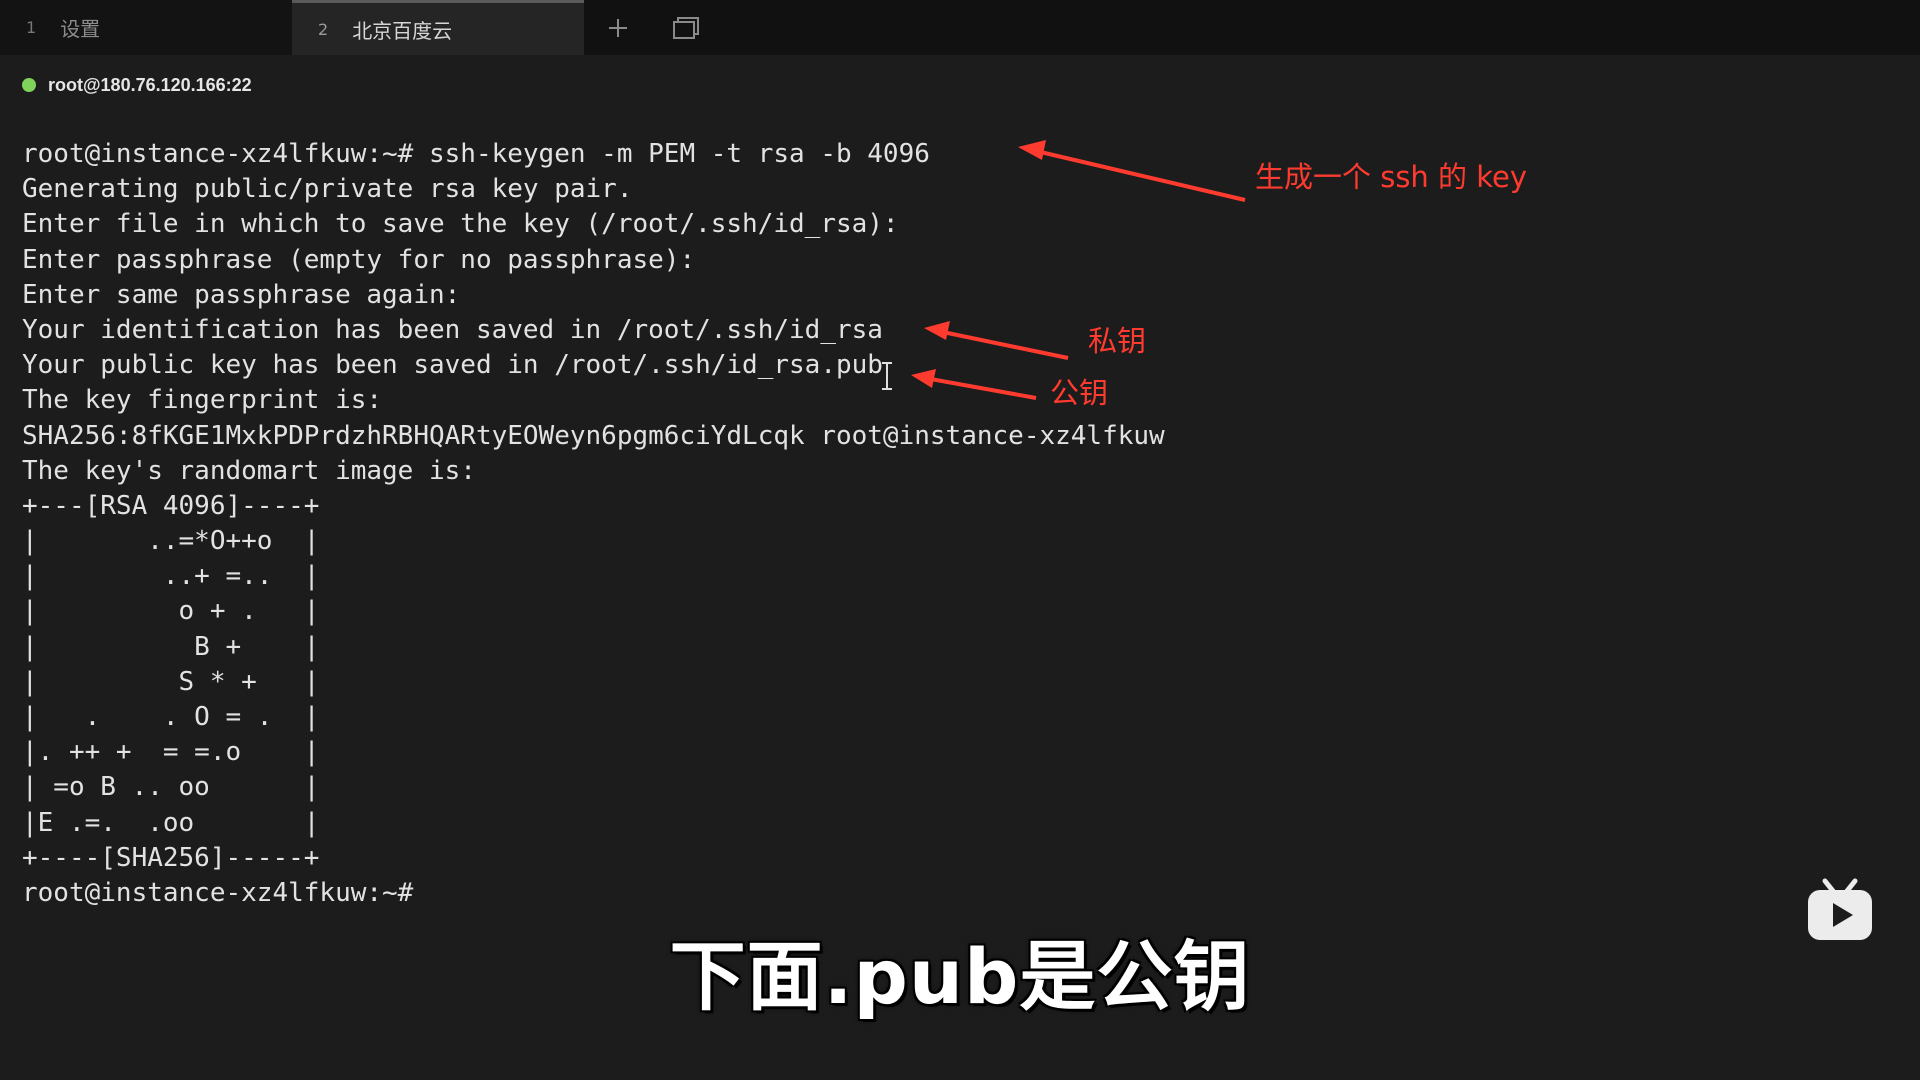  I want to click on connection-host: root@180.76.120.166:22, so click(150, 84).